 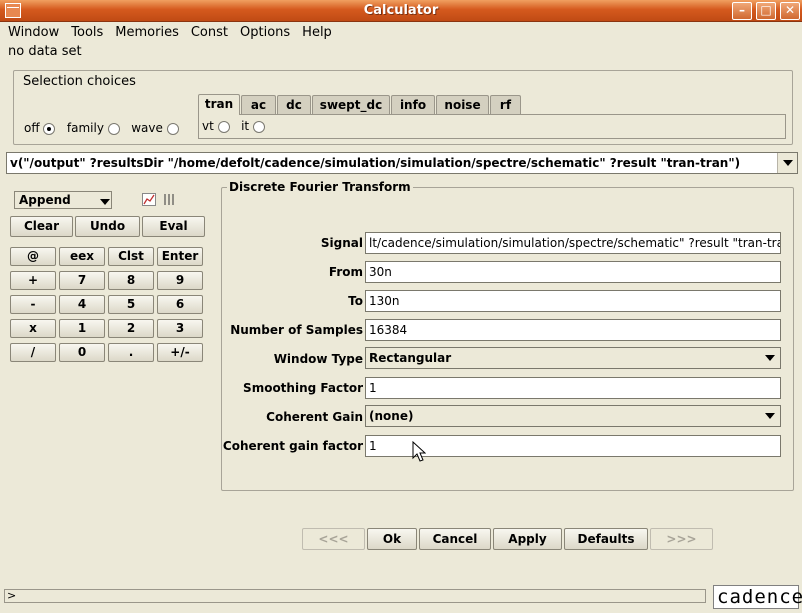 I want to click on next-button: >>>, so click(x=681, y=539).